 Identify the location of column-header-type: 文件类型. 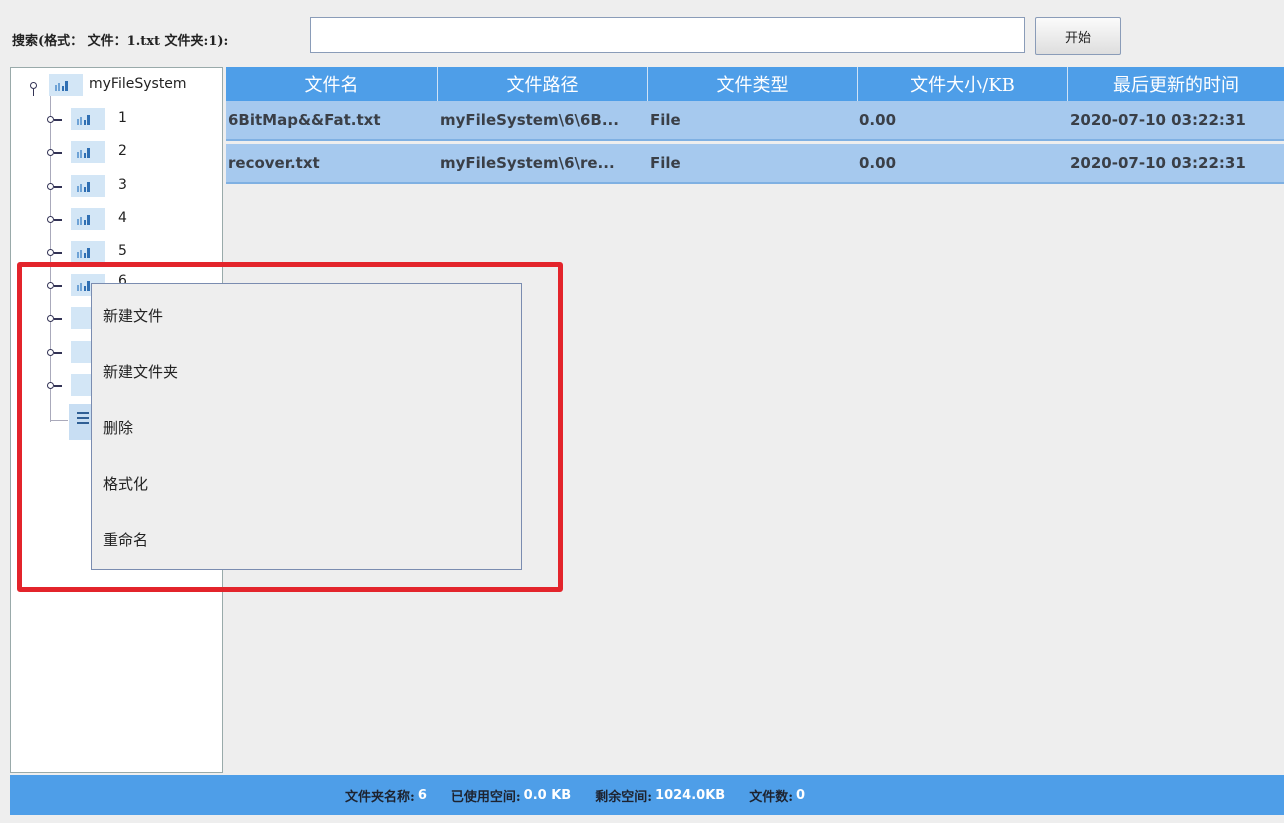
(753, 84).